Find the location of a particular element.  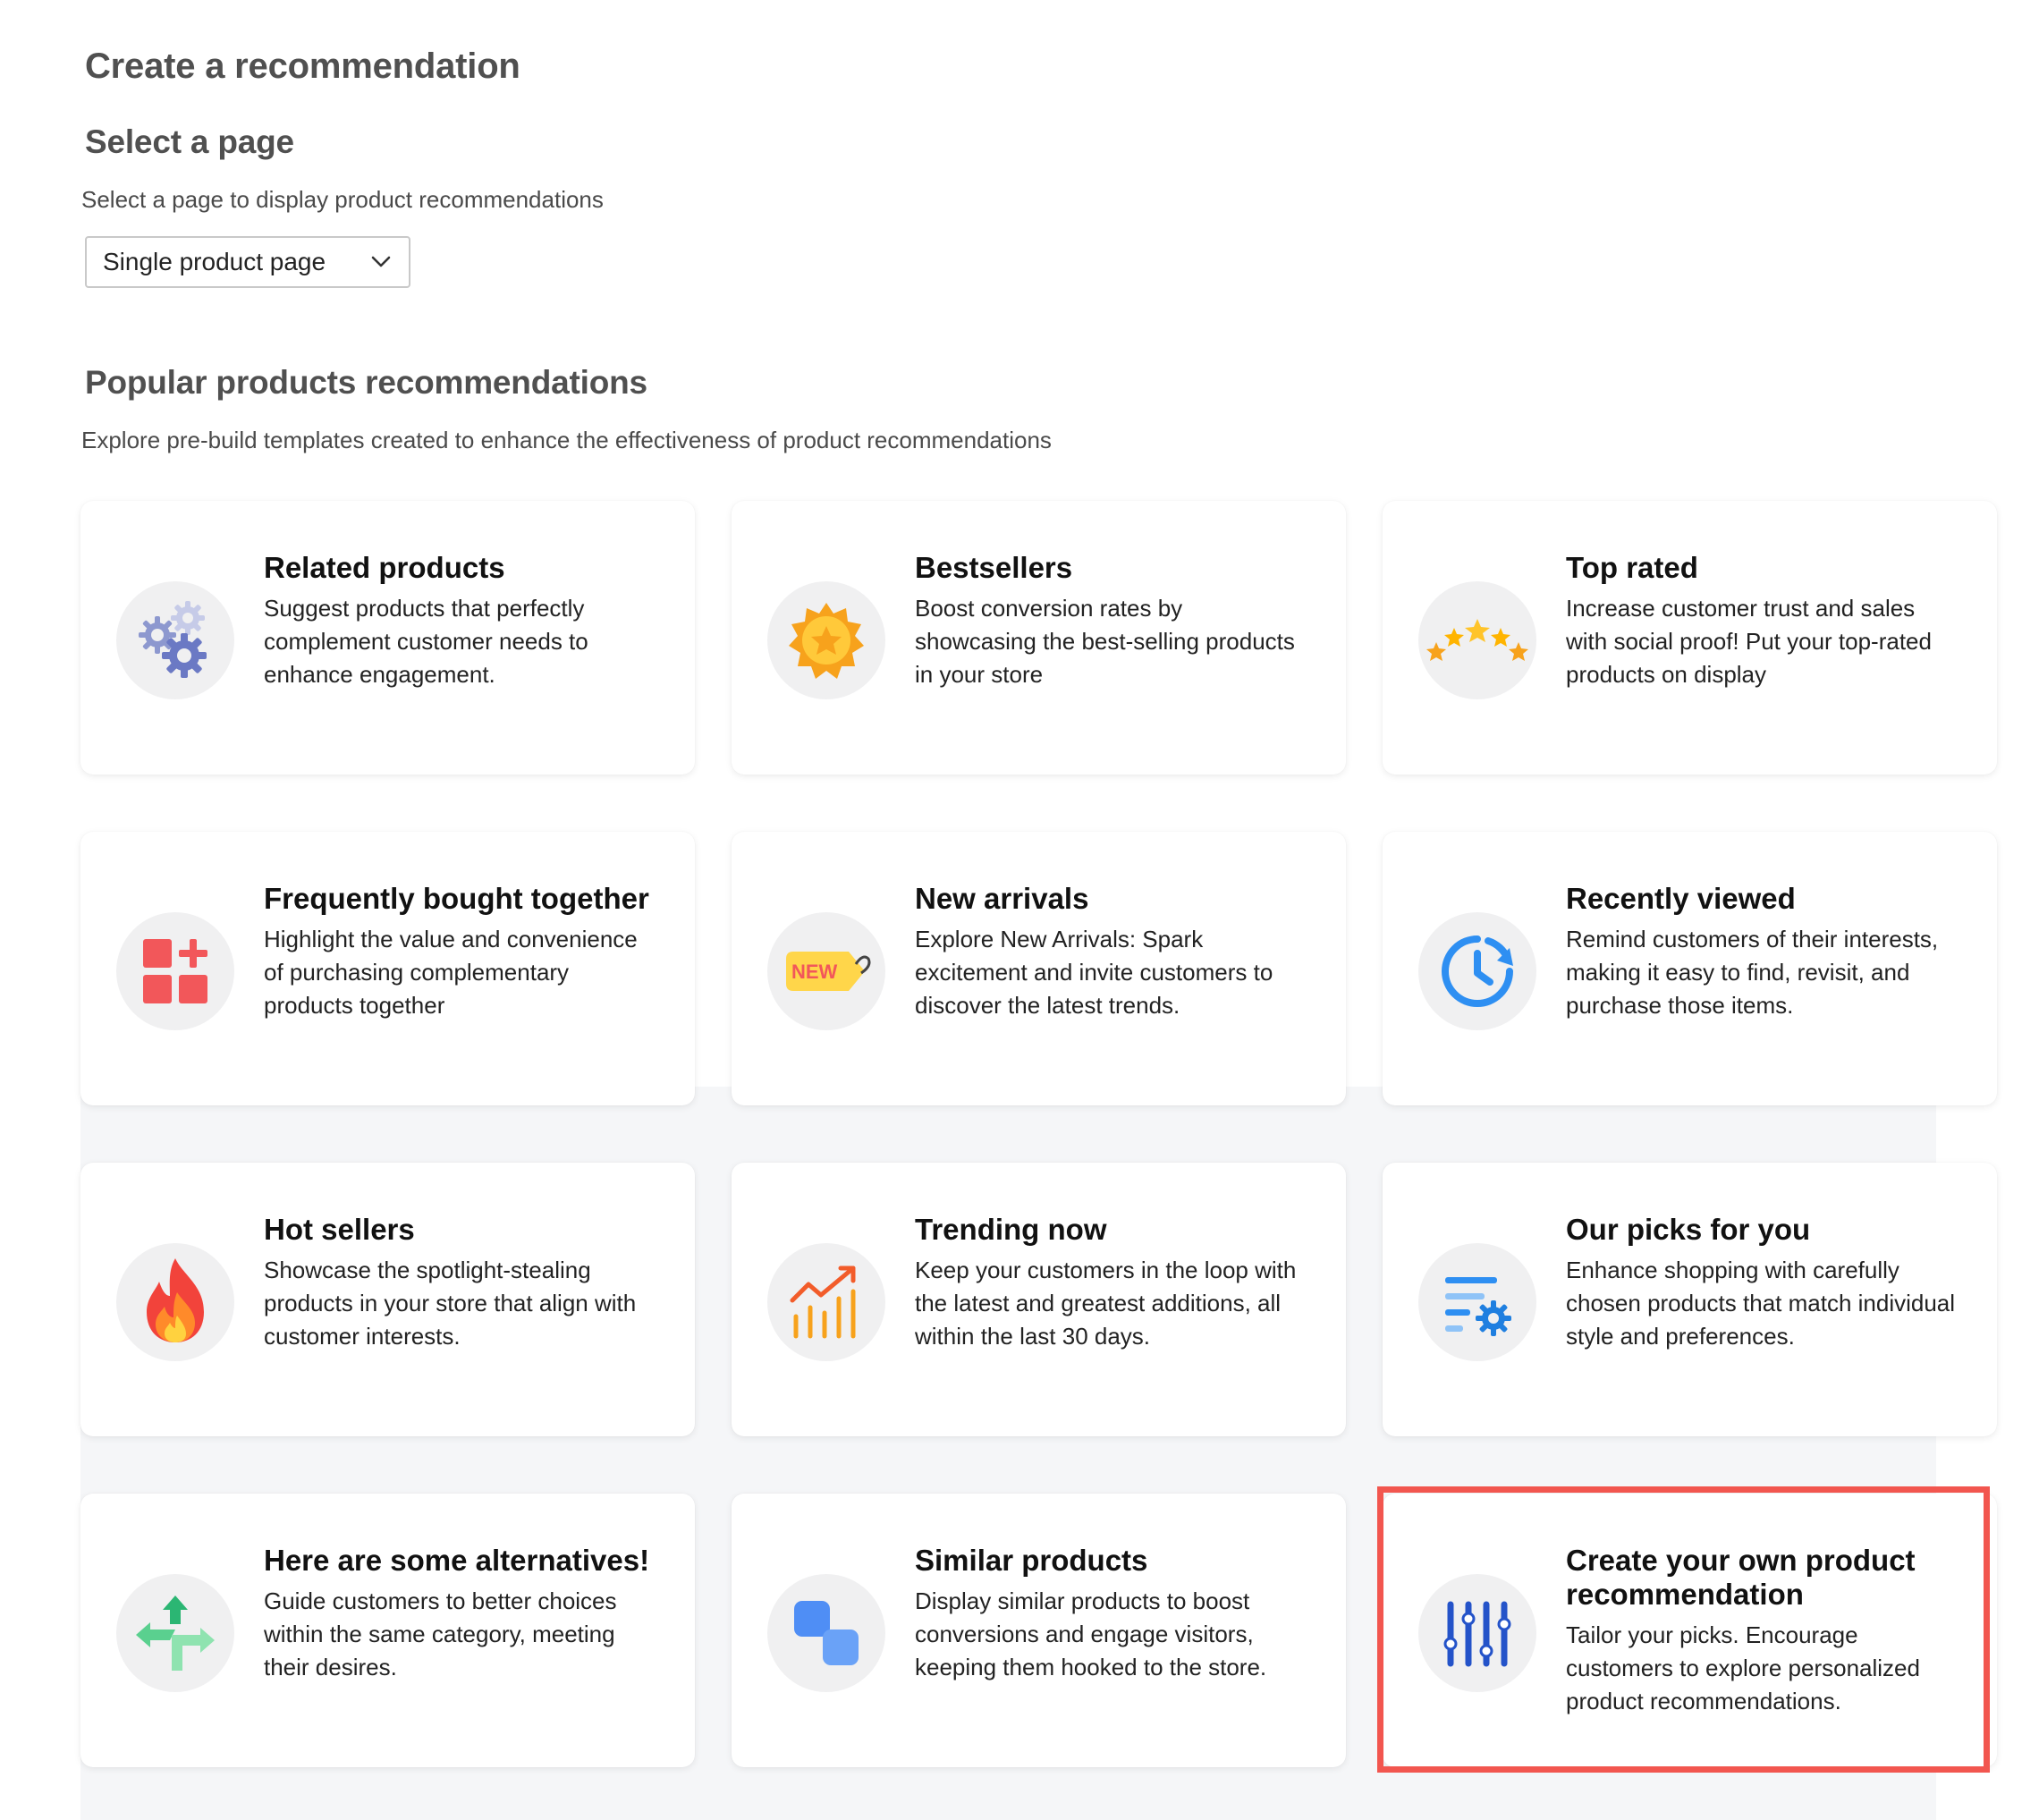

card-title: Recently viewed is located at coordinates (1681, 898).